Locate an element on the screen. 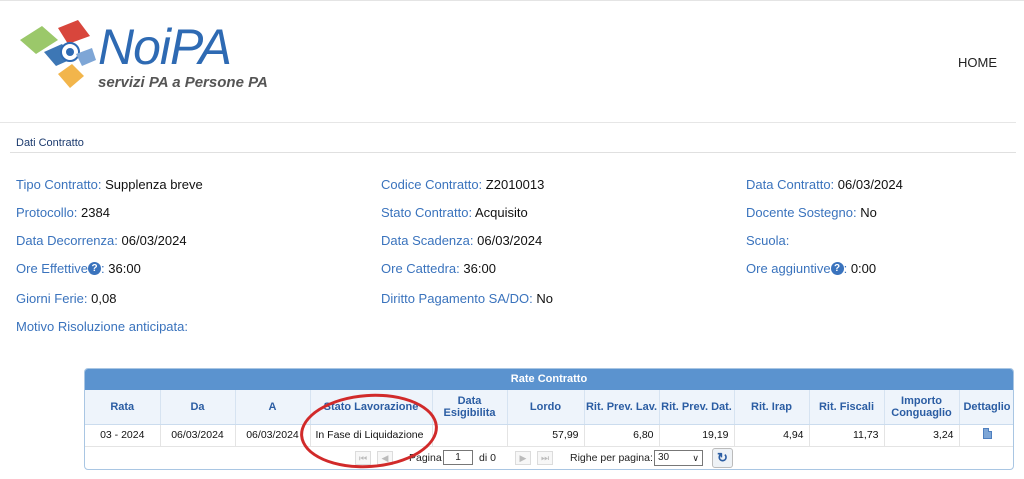  column-header: Lordo is located at coordinates (546, 407).